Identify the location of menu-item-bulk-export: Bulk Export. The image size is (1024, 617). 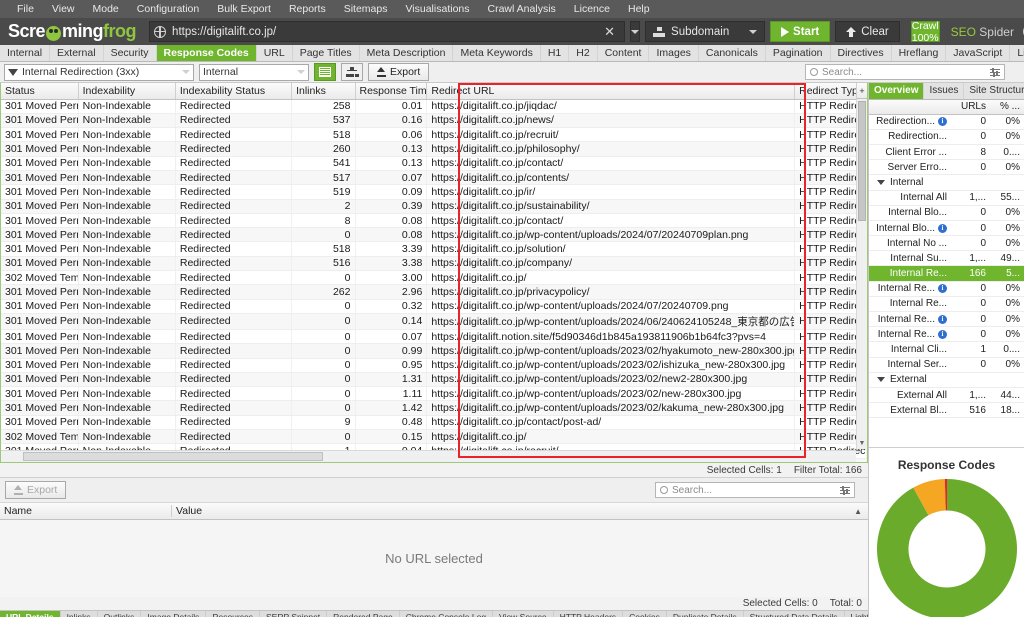
(244, 9).